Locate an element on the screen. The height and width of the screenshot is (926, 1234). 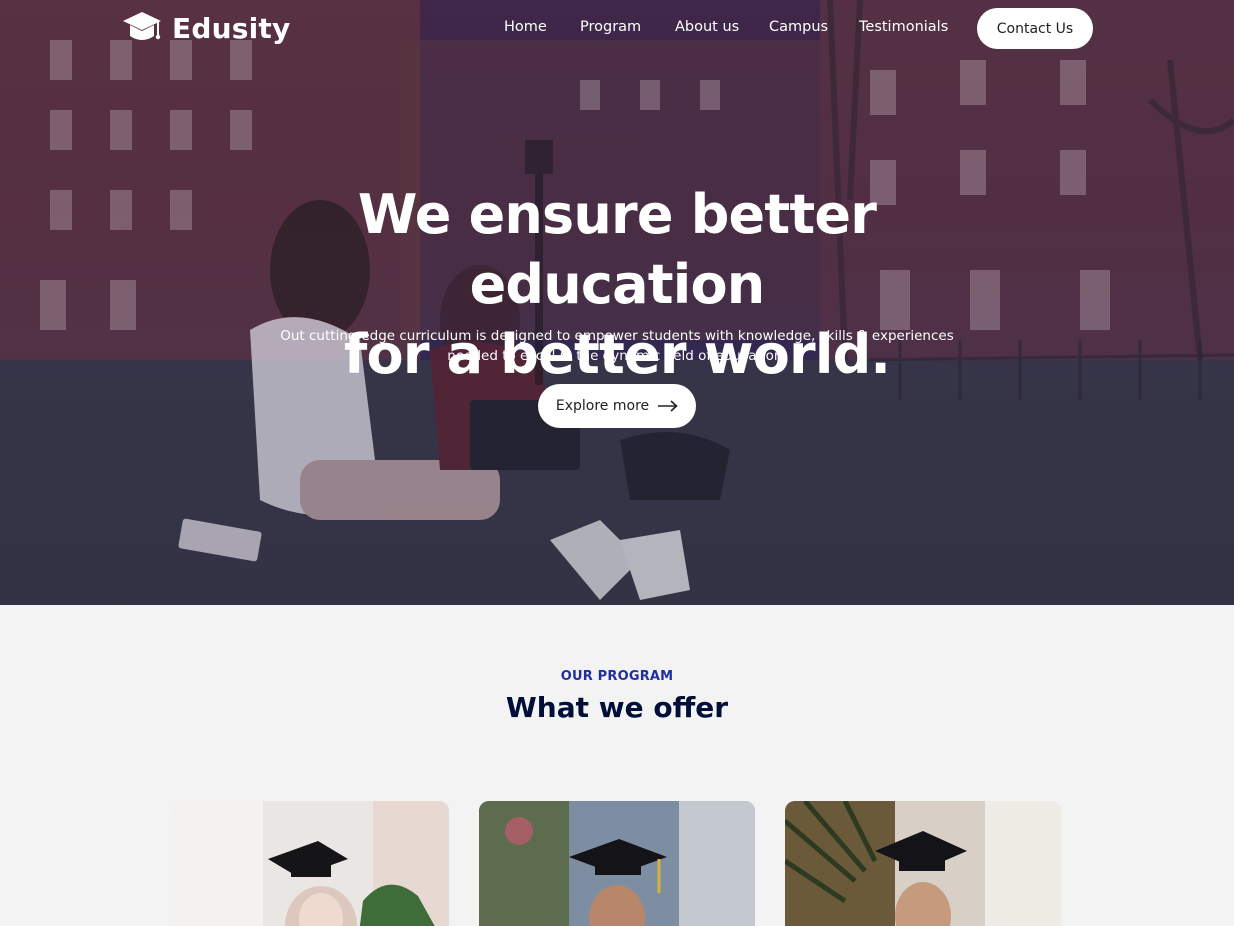
nav-link-testimonials: Testimonials is located at coordinates (903, 27).